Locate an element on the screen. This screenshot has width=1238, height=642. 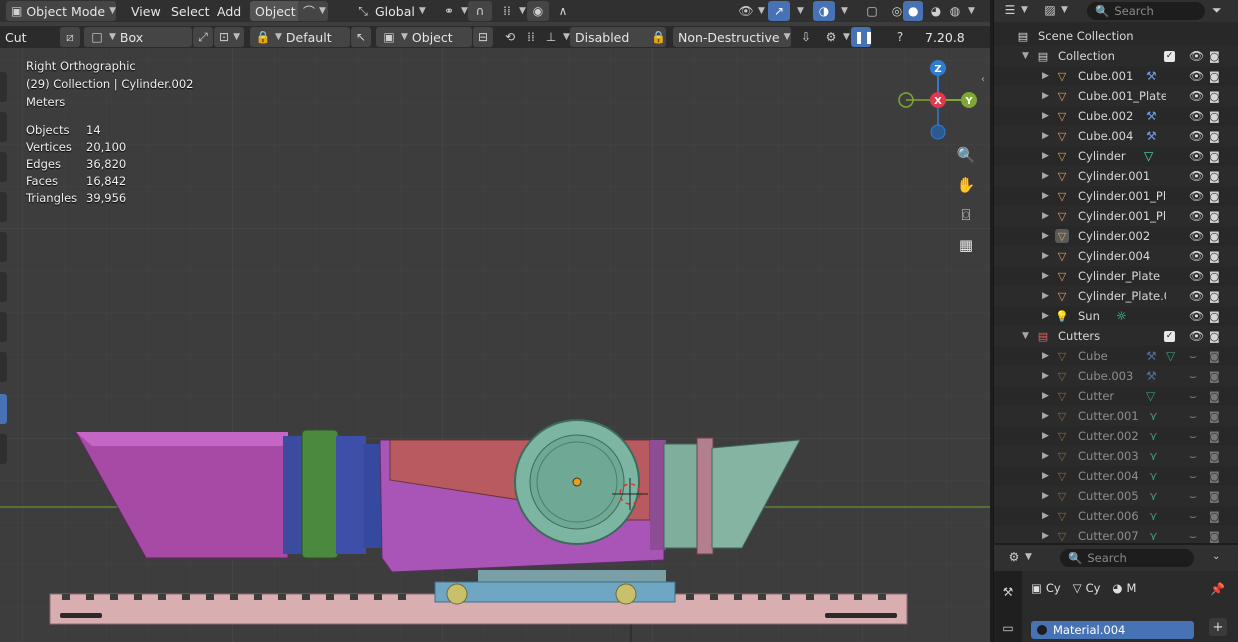
exclude-checkbox: ✓ is located at coordinates (1169, 336).